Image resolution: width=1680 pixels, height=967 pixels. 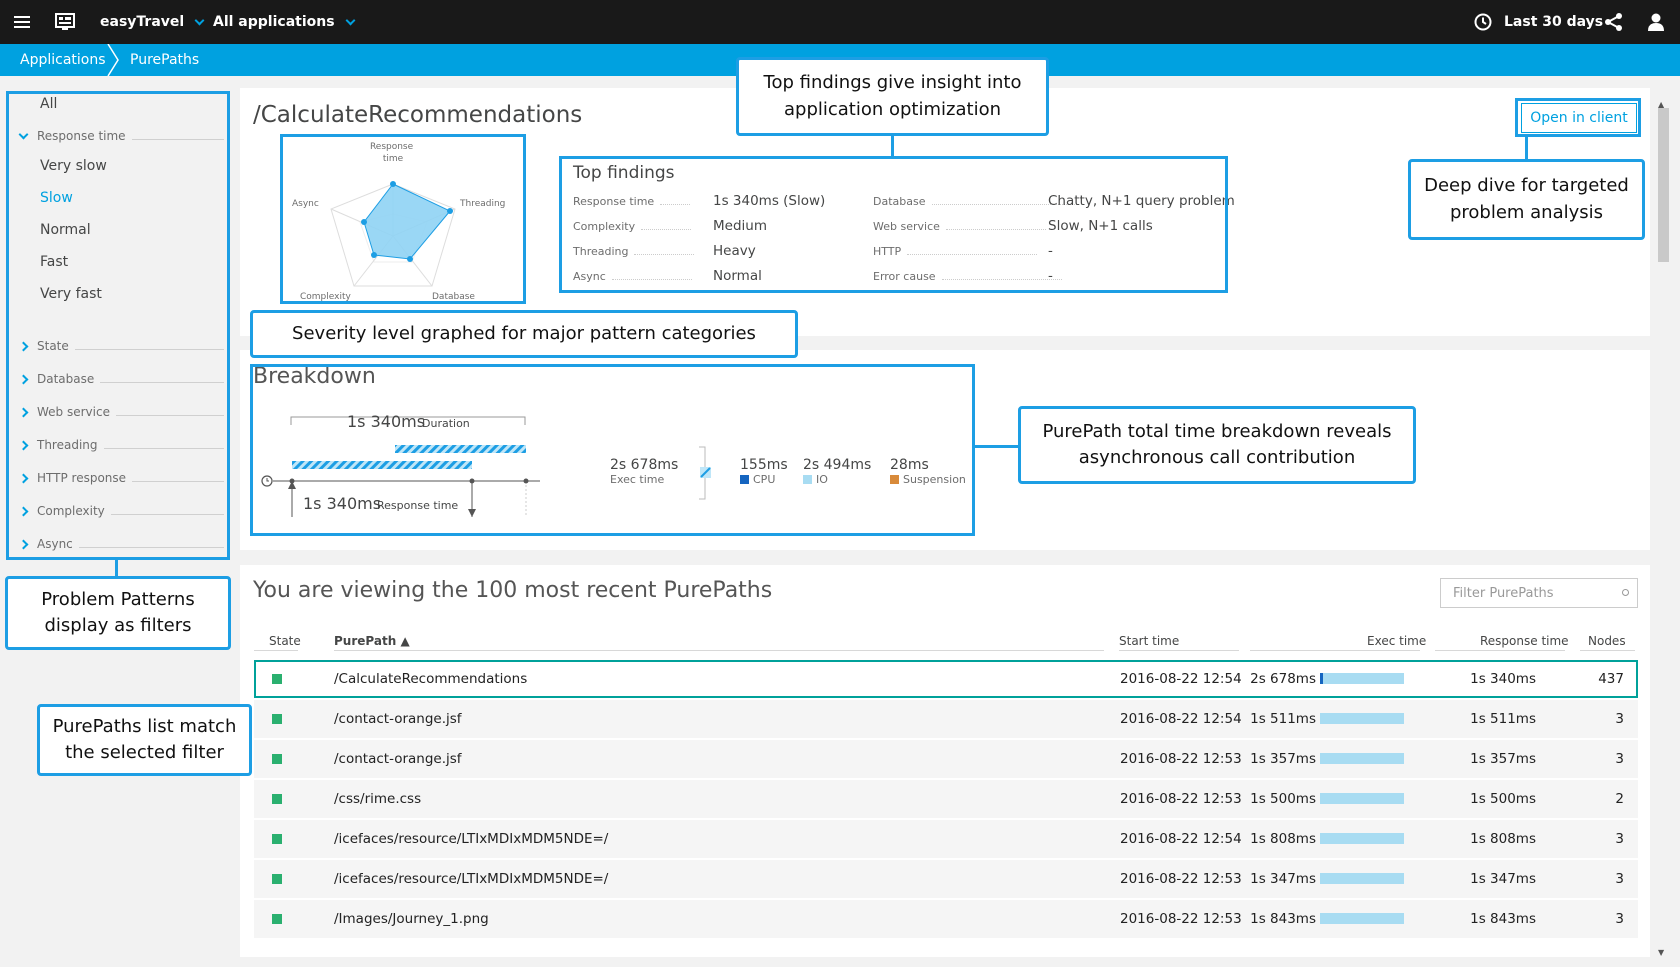 What do you see at coordinates (1614, 22) in the screenshot?
I see `share-icon` at bounding box center [1614, 22].